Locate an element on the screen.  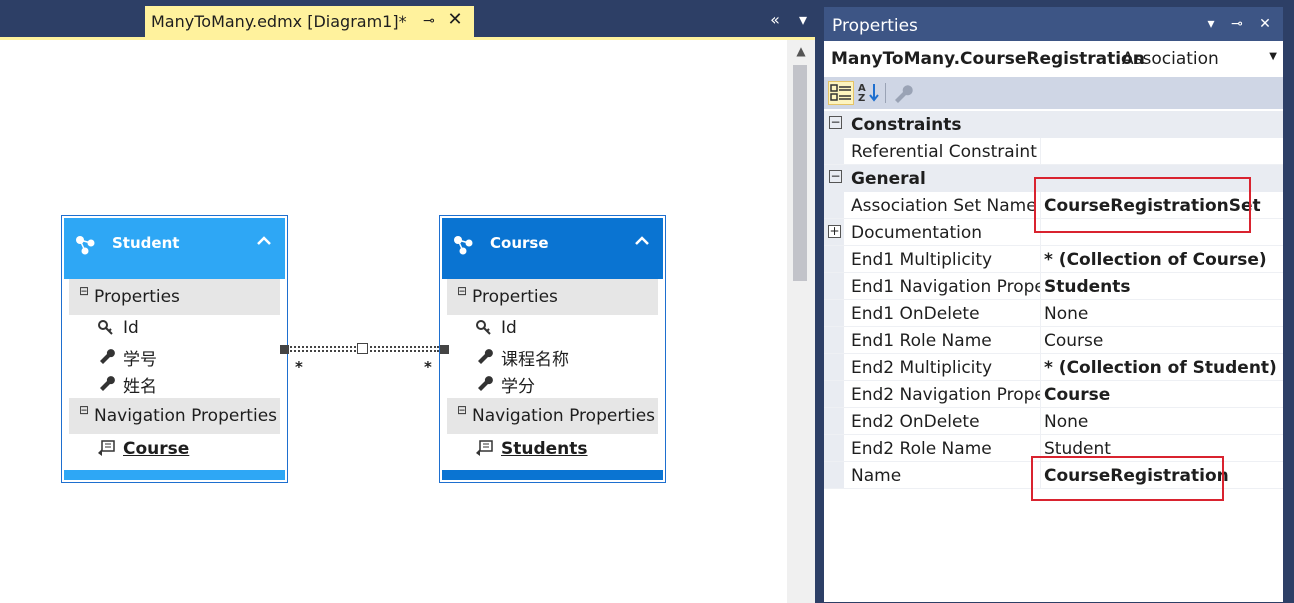
property-name: End2 Role Name is located at coordinates (921, 449).